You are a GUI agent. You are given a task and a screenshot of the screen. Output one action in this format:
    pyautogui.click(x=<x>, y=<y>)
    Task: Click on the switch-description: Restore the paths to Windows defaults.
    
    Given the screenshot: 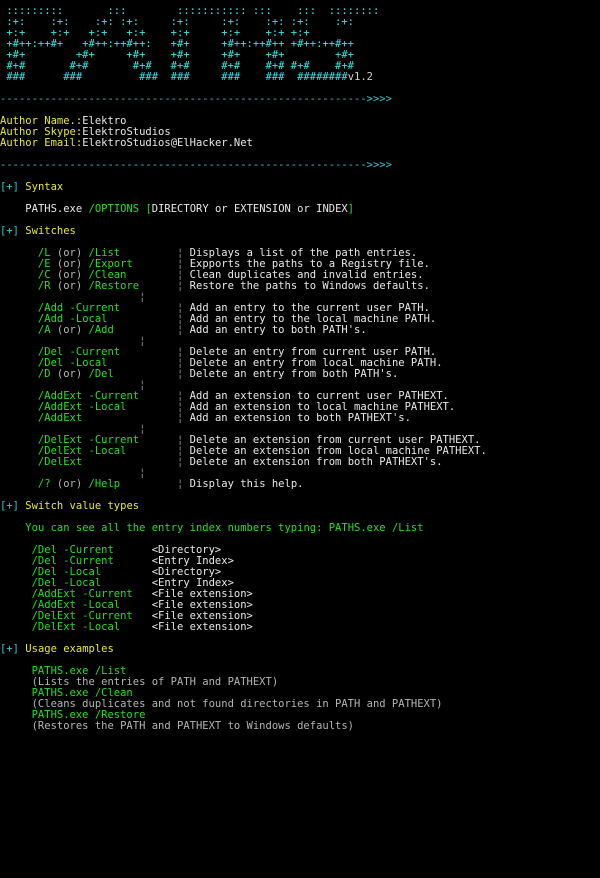 What is the action you would take?
    pyautogui.click(x=306, y=286)
    